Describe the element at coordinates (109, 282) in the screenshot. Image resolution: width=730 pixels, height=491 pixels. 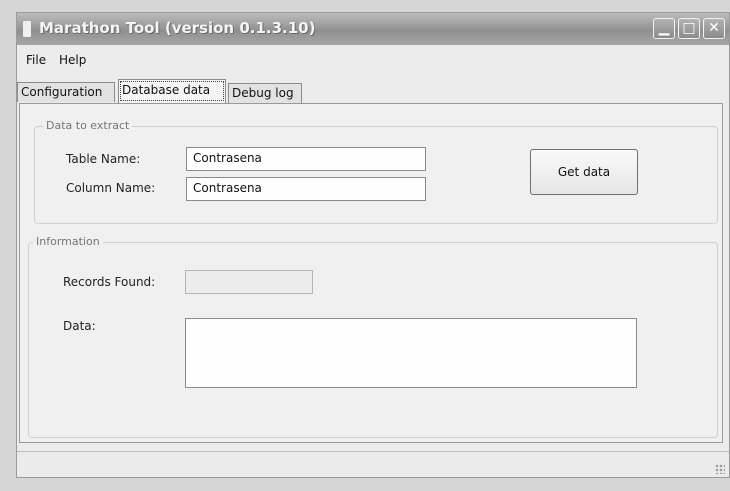
I see `records-found-label: Records Found:` at that location.